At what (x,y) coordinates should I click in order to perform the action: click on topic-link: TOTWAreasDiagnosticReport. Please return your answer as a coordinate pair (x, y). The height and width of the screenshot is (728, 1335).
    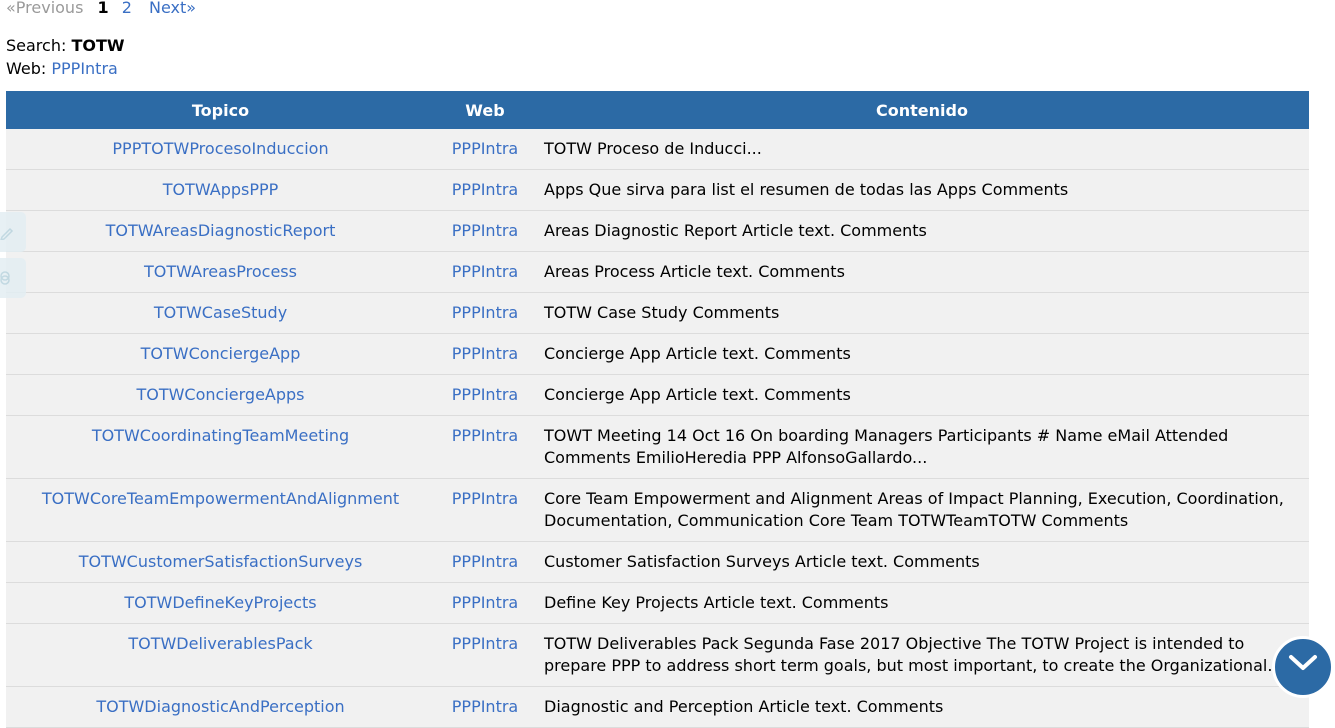
    Looking at the image, I should click on (221, 230).